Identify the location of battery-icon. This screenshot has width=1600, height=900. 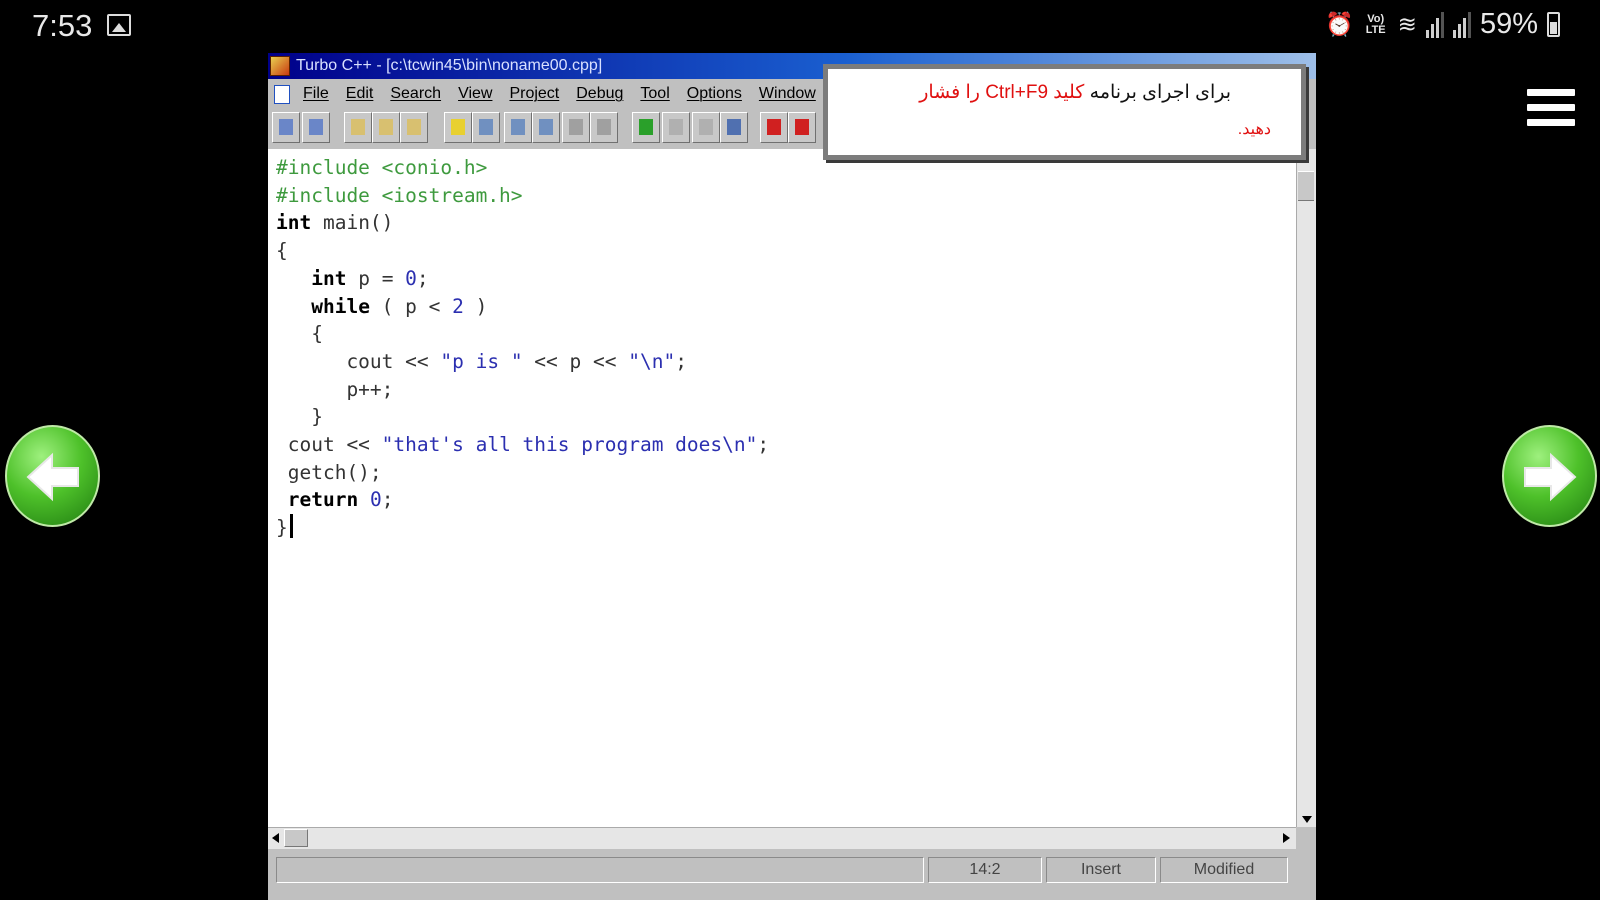
(1553, 24).